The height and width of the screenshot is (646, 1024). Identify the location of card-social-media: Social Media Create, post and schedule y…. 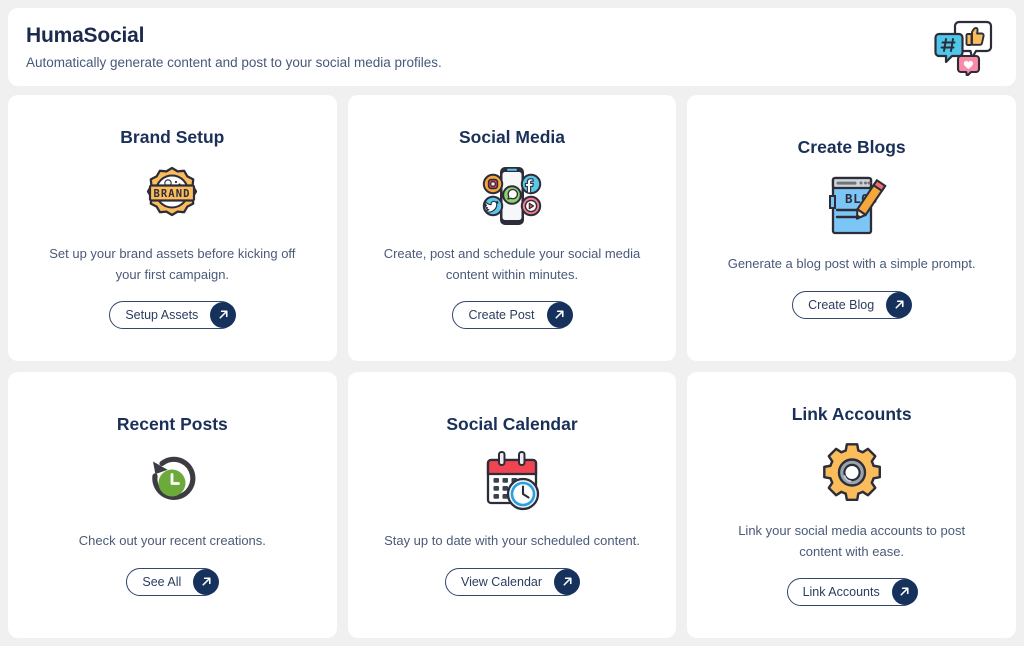
(512, 228).